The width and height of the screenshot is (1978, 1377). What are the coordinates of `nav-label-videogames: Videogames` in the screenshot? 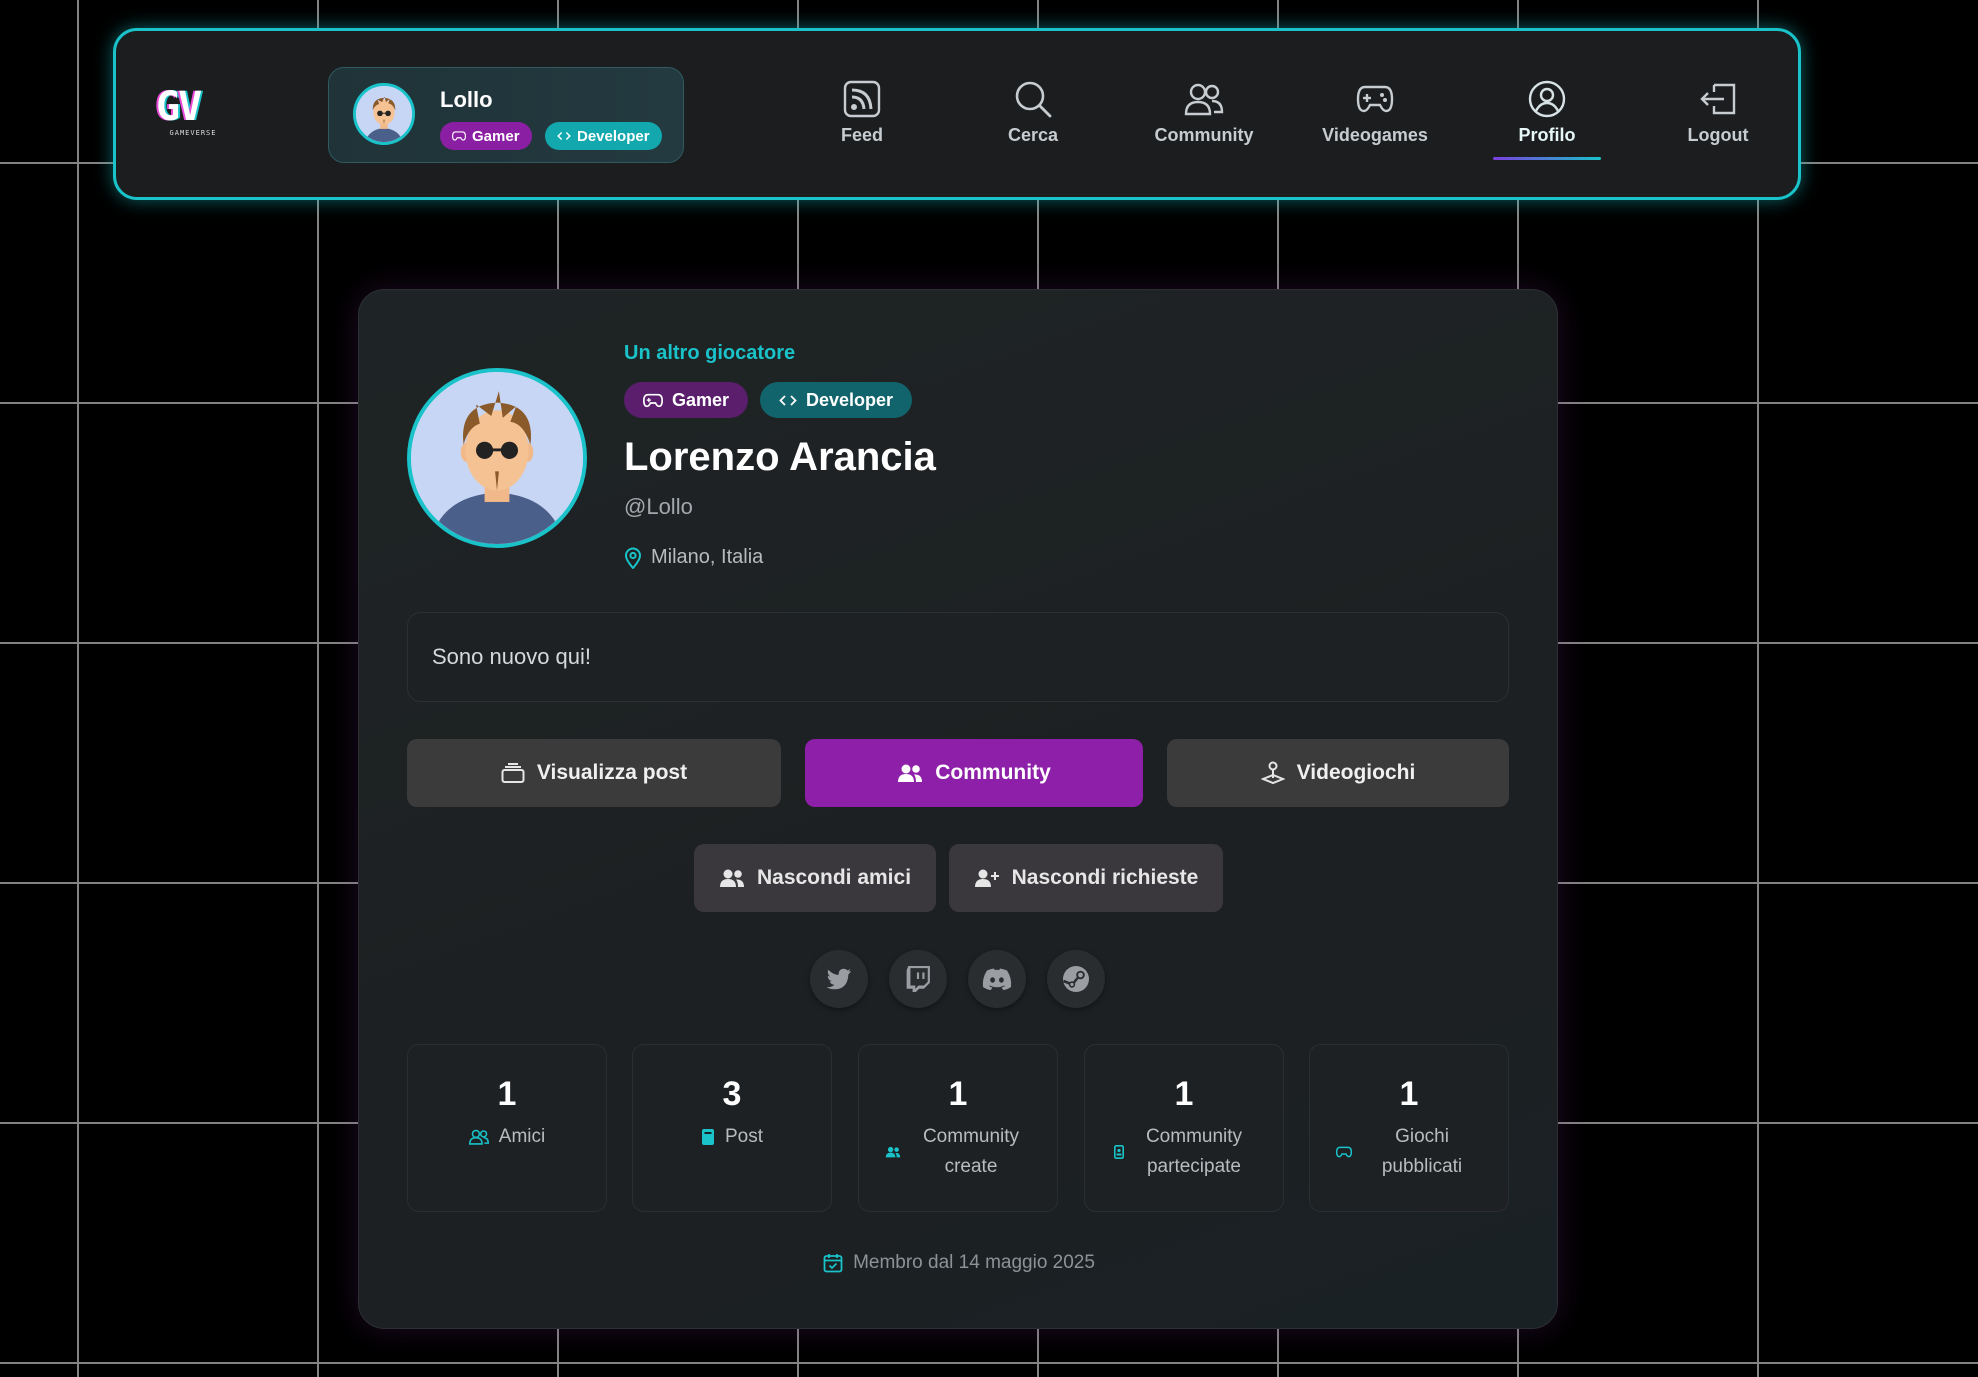 It's located at (1375, 135).